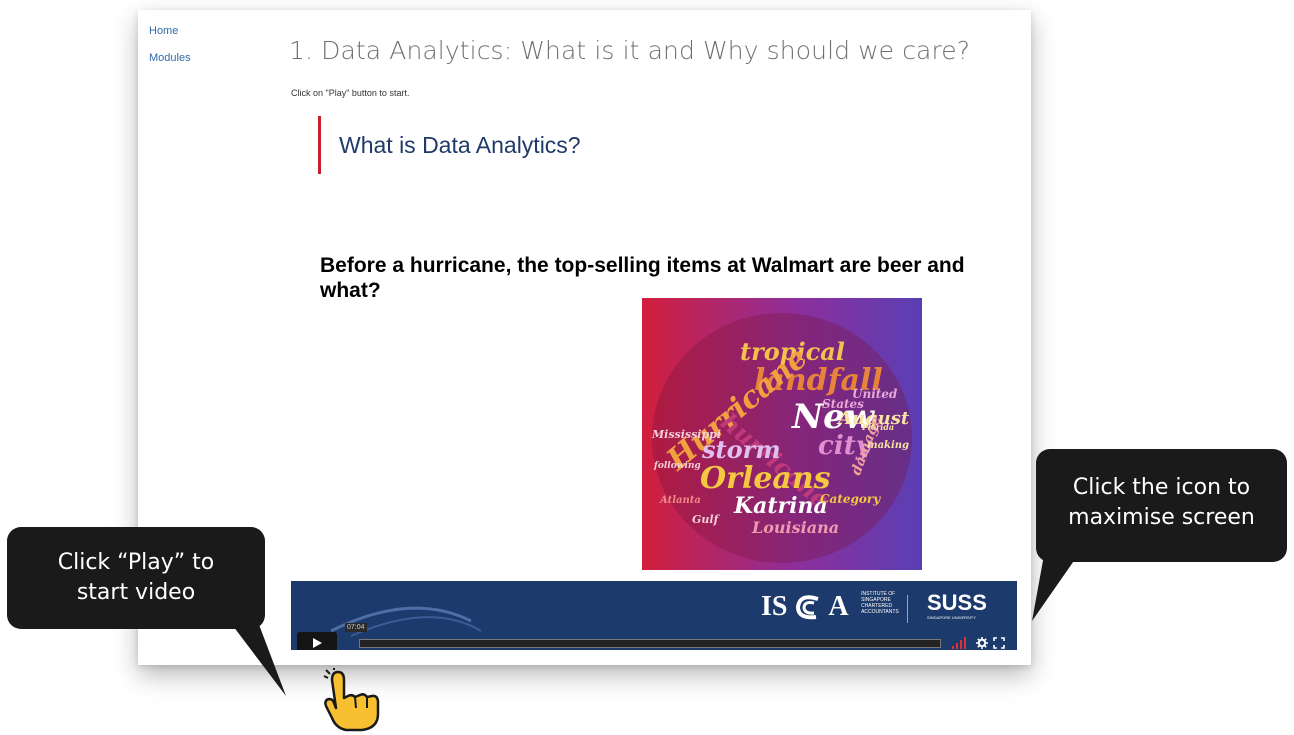  I want to click on suss-logo: SUSS SINGAPORE UNIVERSITY, so click(957, 605).